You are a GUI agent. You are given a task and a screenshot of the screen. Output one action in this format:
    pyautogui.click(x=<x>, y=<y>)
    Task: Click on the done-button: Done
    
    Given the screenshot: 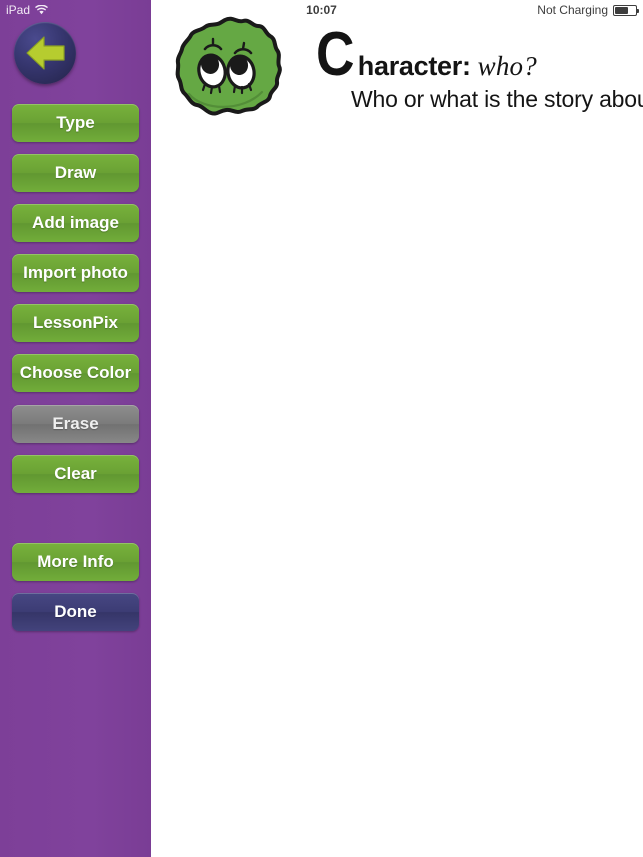 What is the action you would take?
    pyautogui.click(x=75, y=612)
    